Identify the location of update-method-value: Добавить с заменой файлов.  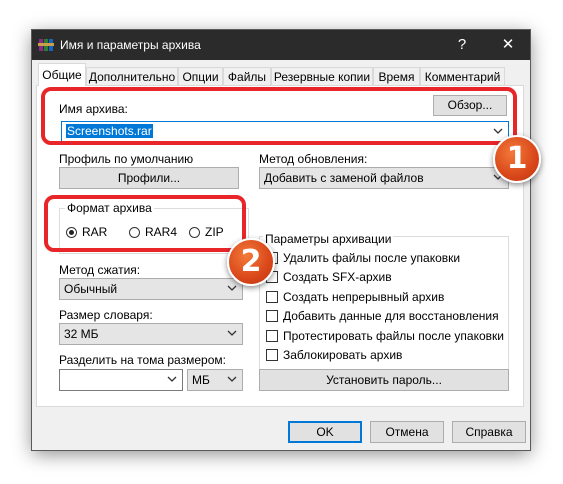
(344, 178).